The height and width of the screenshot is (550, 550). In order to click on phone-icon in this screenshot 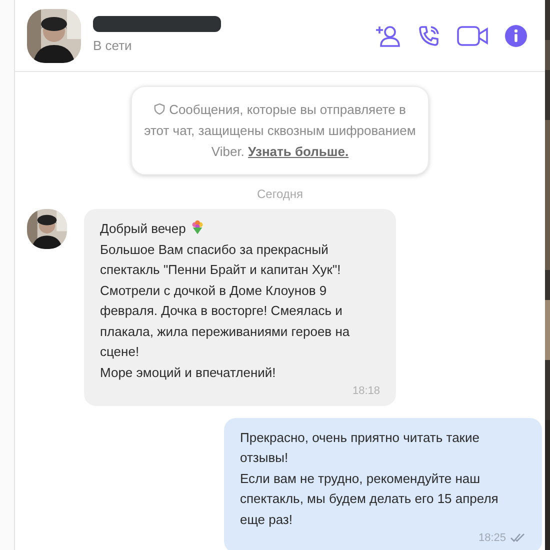, I will do `click(429, 36)`.